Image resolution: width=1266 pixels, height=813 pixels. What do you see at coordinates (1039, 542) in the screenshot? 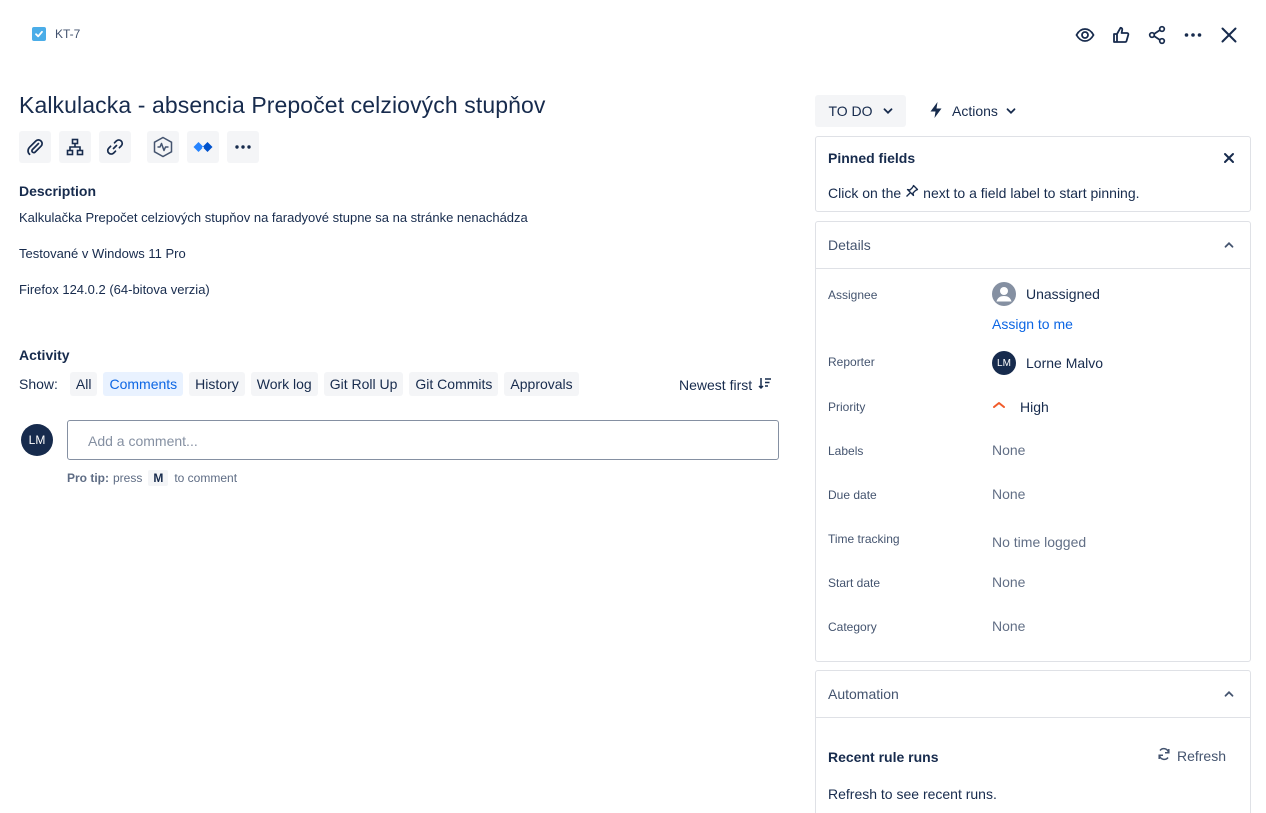
I see `time-tracking-value: No time logged` at bounding box center [1039, 542].